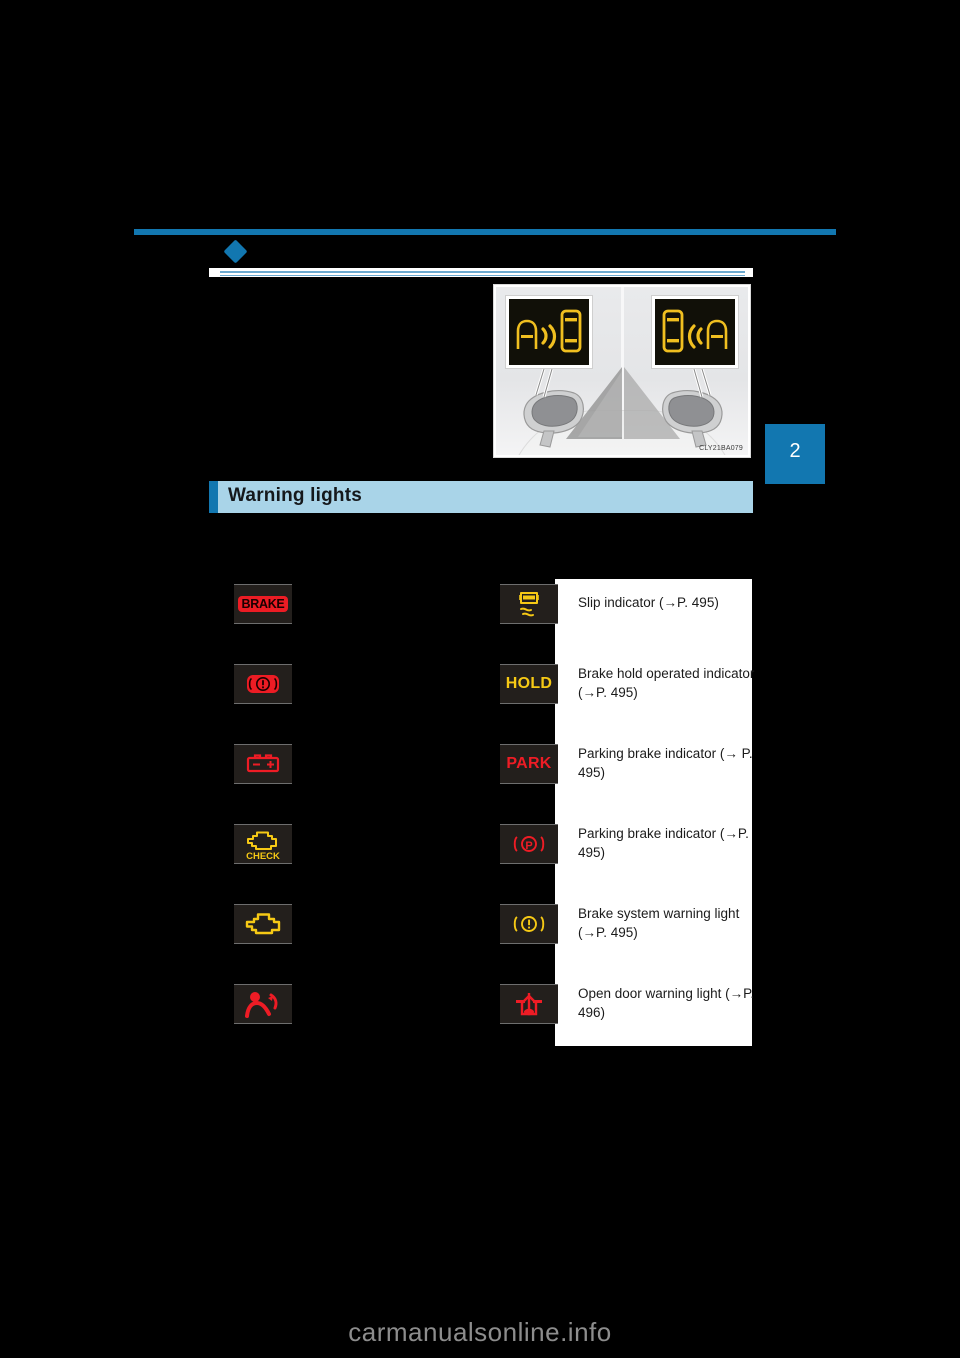  Describe the element at coordinates (295, 495) in the screenshot. I see `page-title: Warning lights` at that location.